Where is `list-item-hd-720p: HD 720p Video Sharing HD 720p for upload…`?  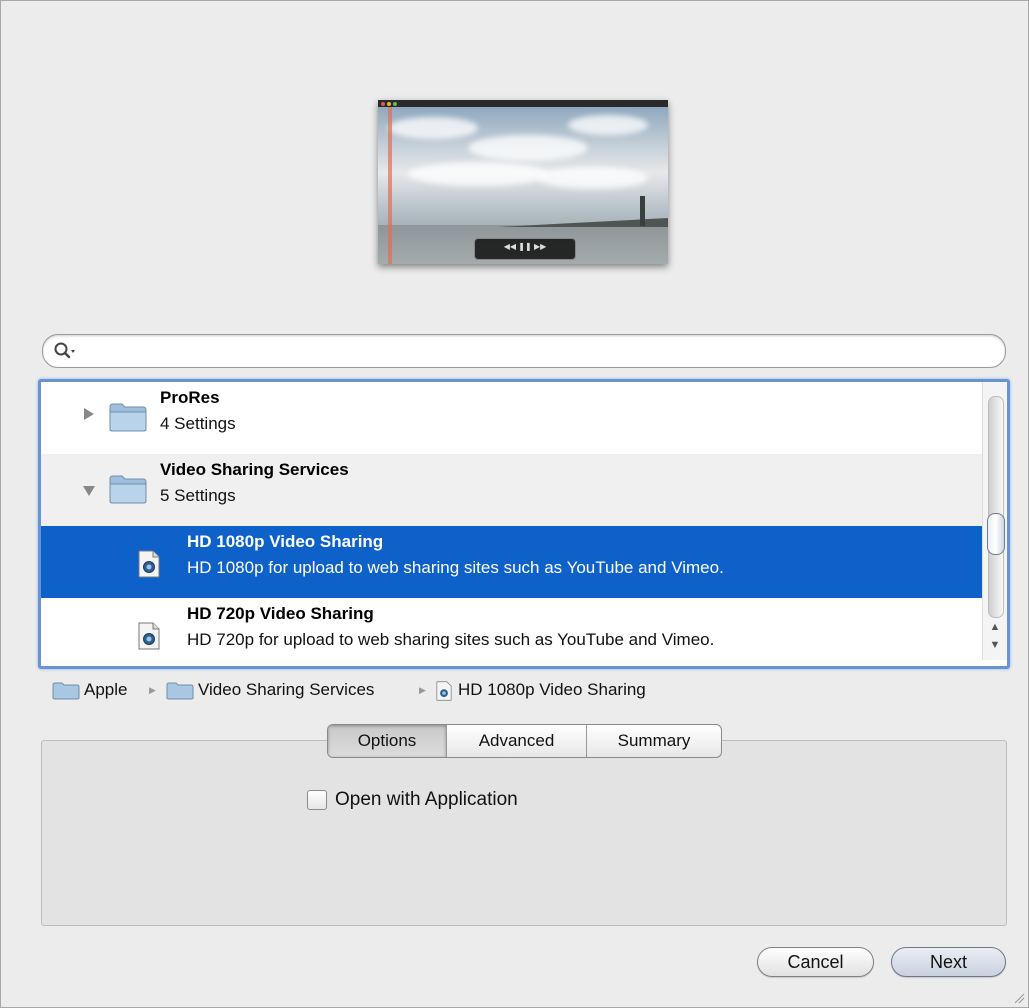 list-item-hd-720p: HD 720p Video Sharing HD 720p for upload… is located at coordinates (512, 632).